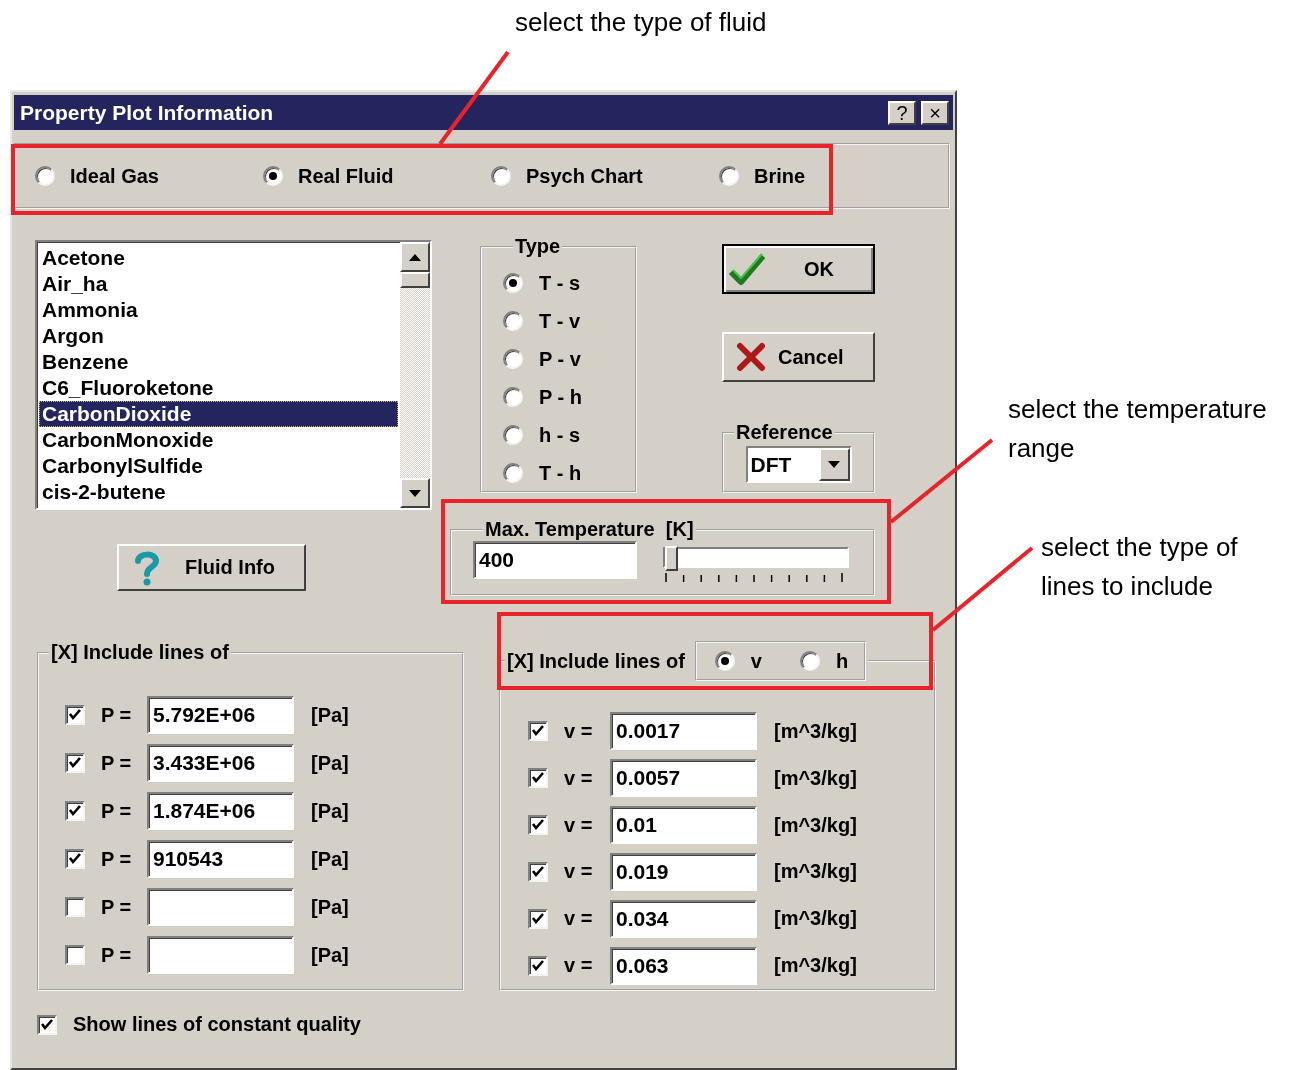  I want to click on radio-button: Real Fluid, so click(377, 176).